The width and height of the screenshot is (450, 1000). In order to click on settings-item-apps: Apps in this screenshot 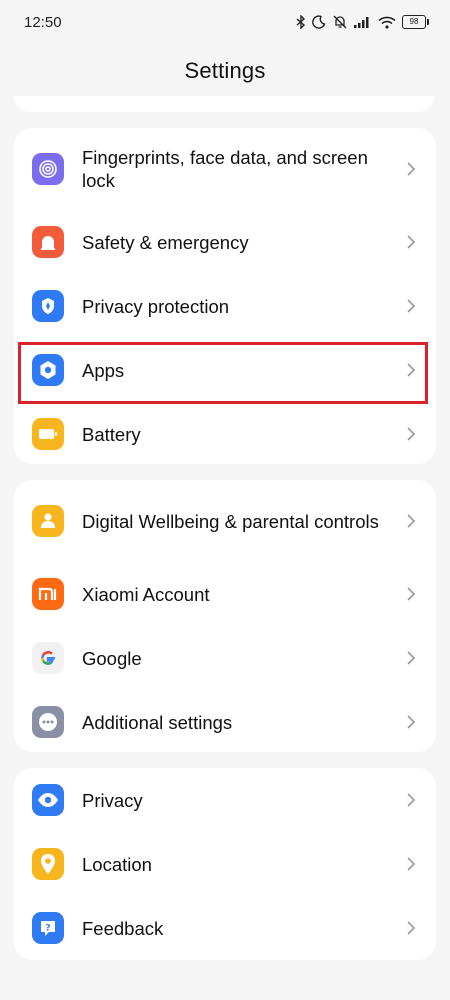, I will do `click(225, 370)`.